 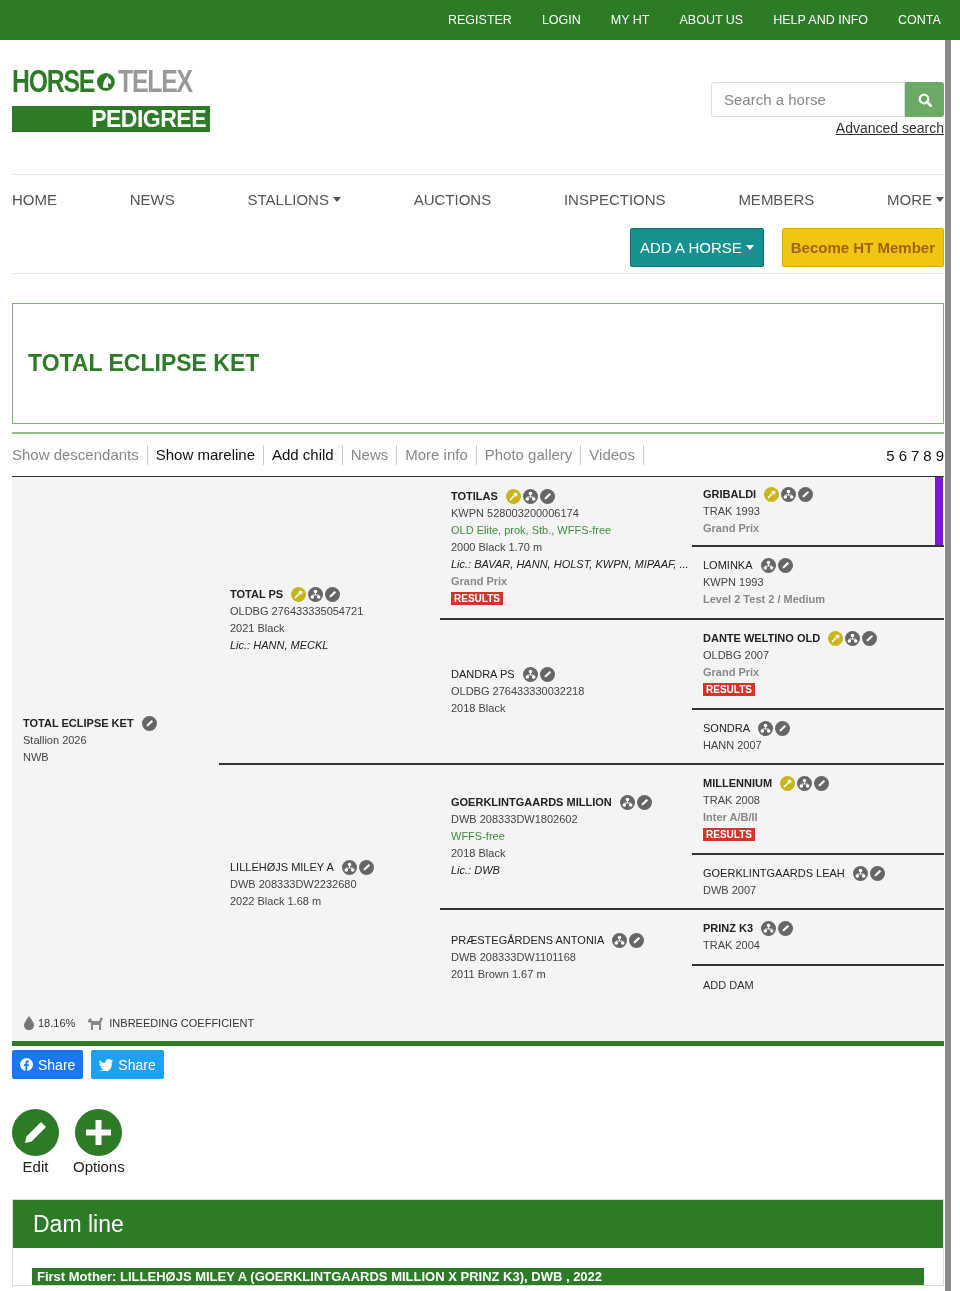 I want to click on horse-icon, so click(x=95, y=1022).